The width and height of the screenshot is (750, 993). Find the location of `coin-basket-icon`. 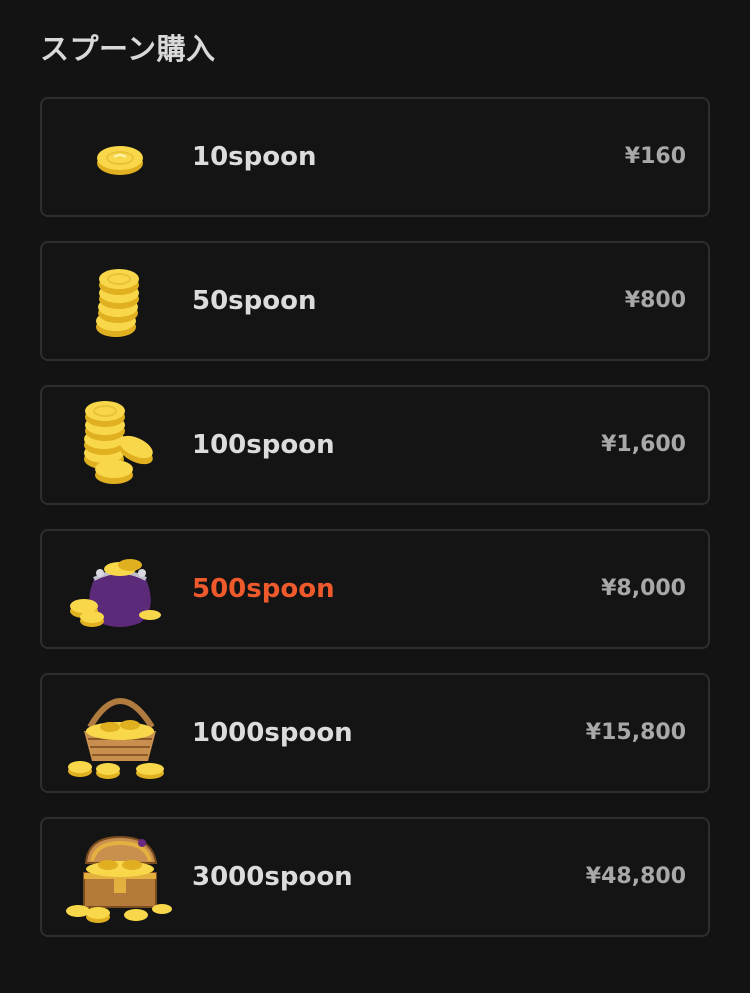

coin-basket-icon is located at coordinates (120, 733).